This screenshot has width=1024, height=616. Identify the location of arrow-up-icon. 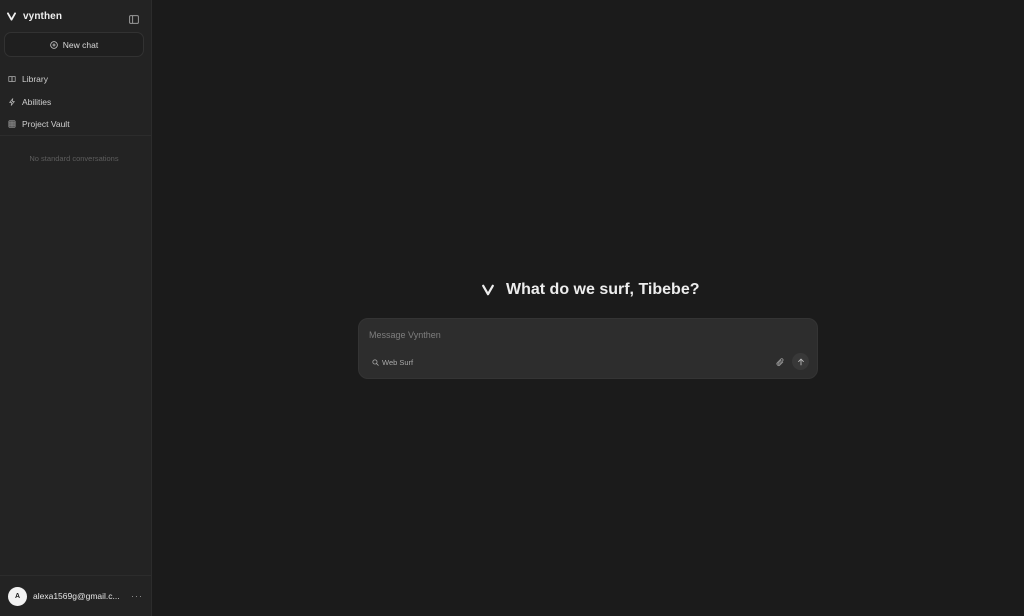
(800, 361).